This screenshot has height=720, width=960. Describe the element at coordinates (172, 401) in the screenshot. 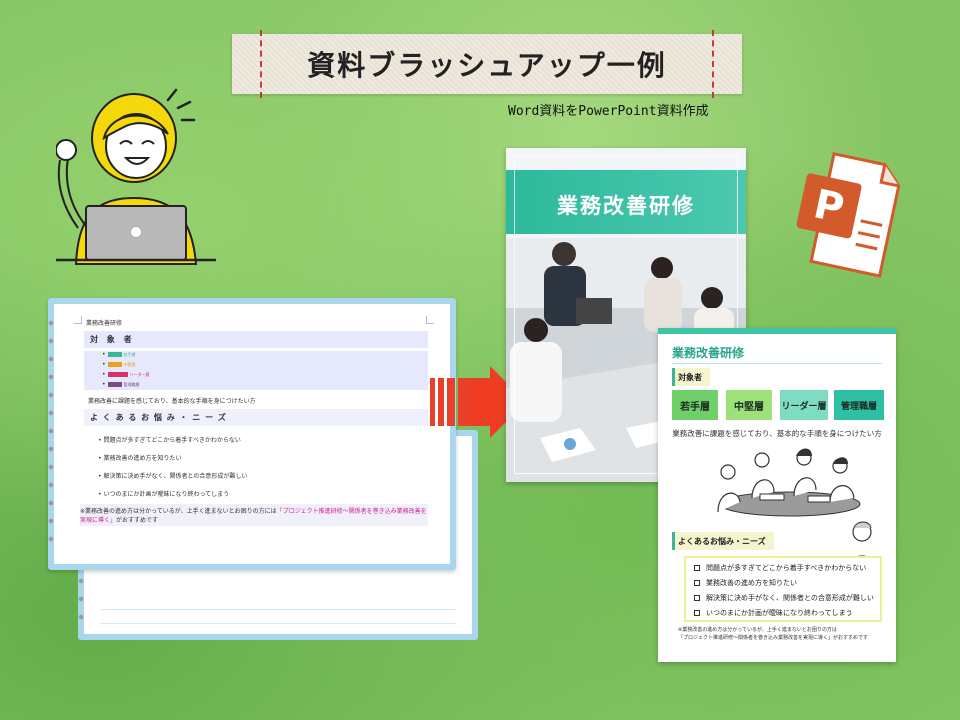

I see `doc-intro: 業務改善に課題を感じており、基本的な手順を身につけたい方` at that location.